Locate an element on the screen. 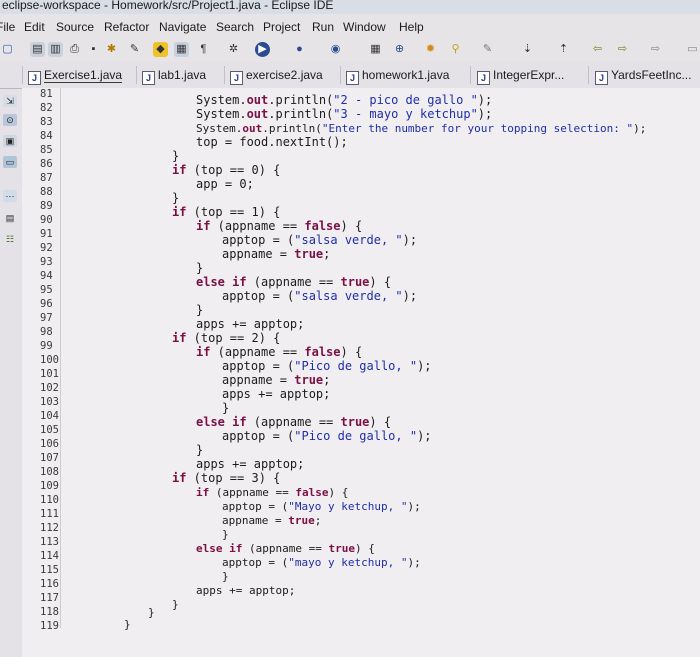  line-number: 96 is located at coordinates (46, 304).